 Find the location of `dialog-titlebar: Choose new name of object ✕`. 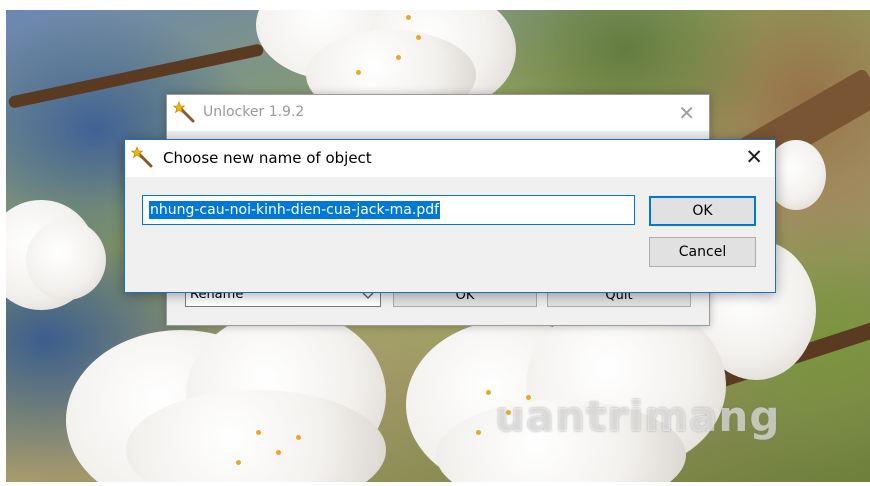

dialog-titlebar: Choose new name of object ✕ is located at coordinates (450, 158).